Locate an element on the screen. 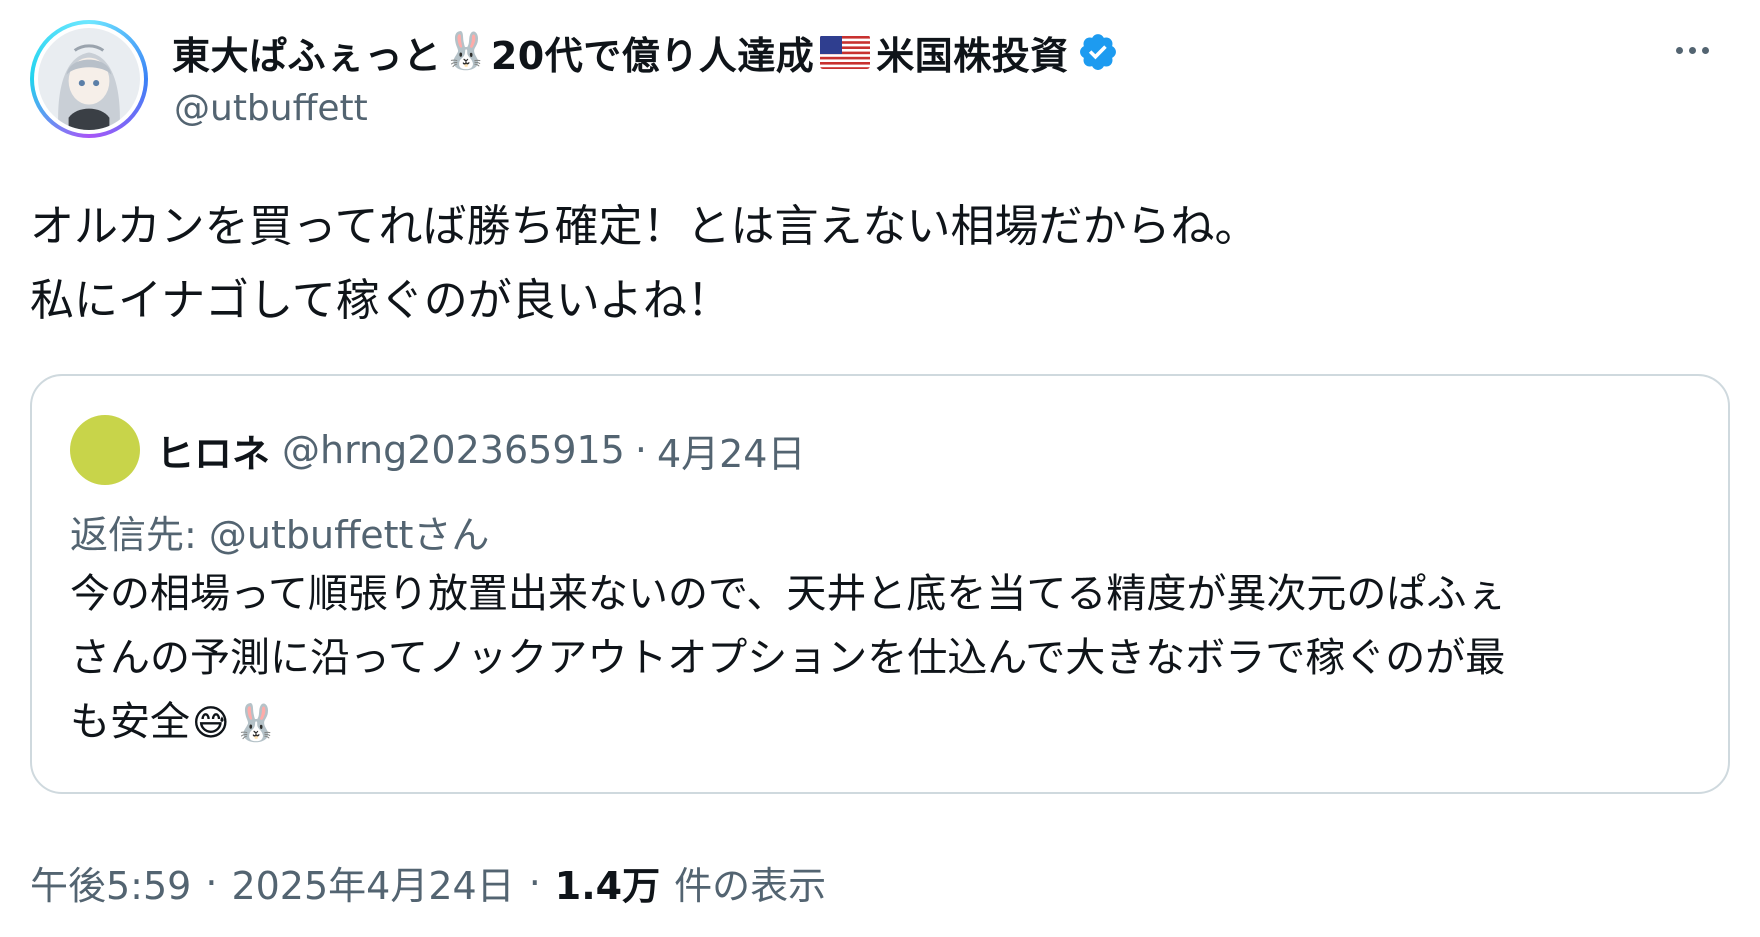 The height and width of the screenshot is (937, 1760). quoted-author-name: ヒロネ is located at coordinates (213, 453).